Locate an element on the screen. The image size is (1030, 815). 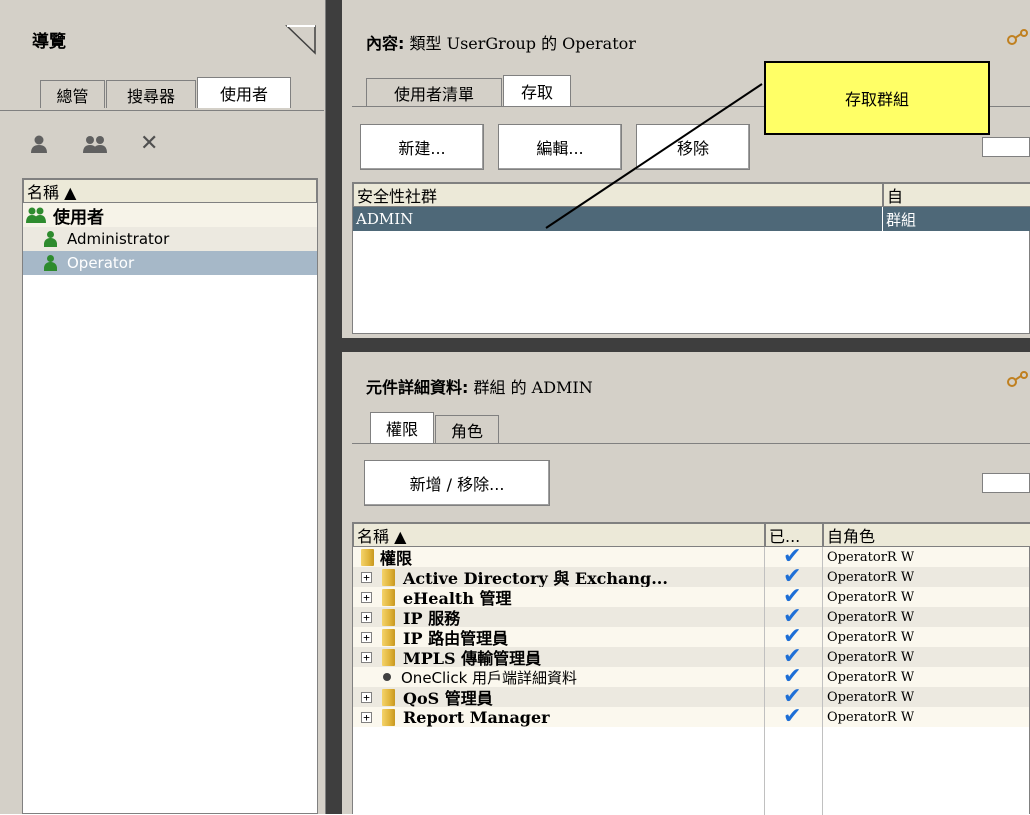
nav-title: 導覽 is located at coordinates (49, 42).